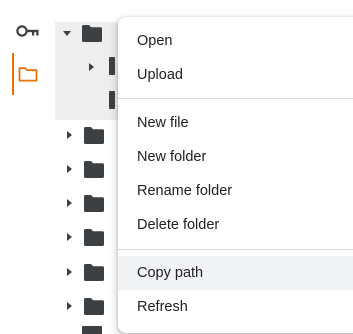 This screenshot has height=334, width=353. What do you see at coordinates (235, 157) in the screenshot?
I see `menu-item-new-folder: New folder` at bounding box center [235, 157].